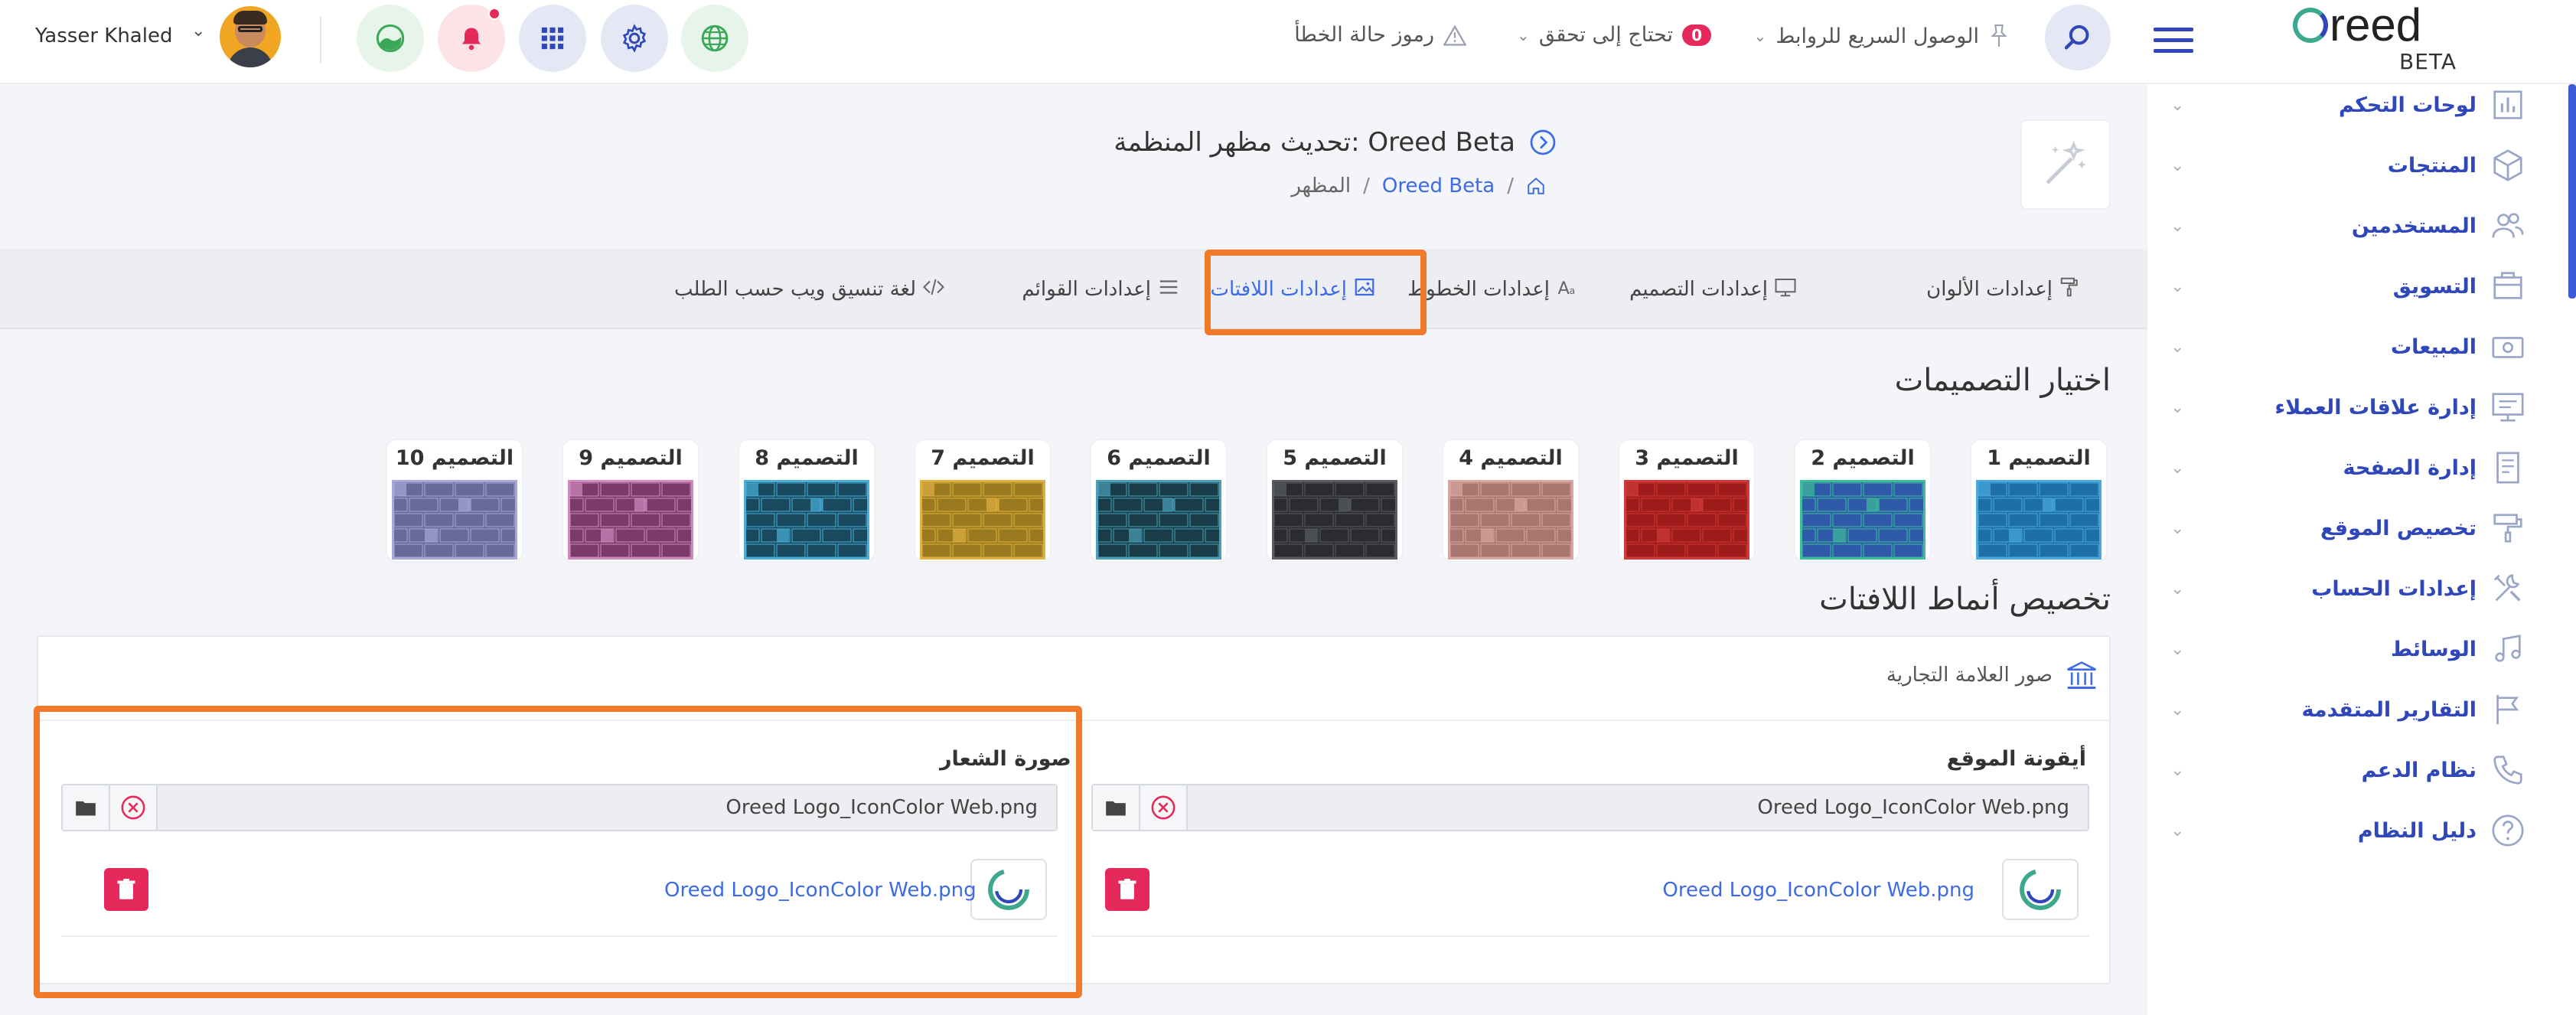 This screenshot has height=1015, width=2576. I want to click on apps-button, so click(553, 38).